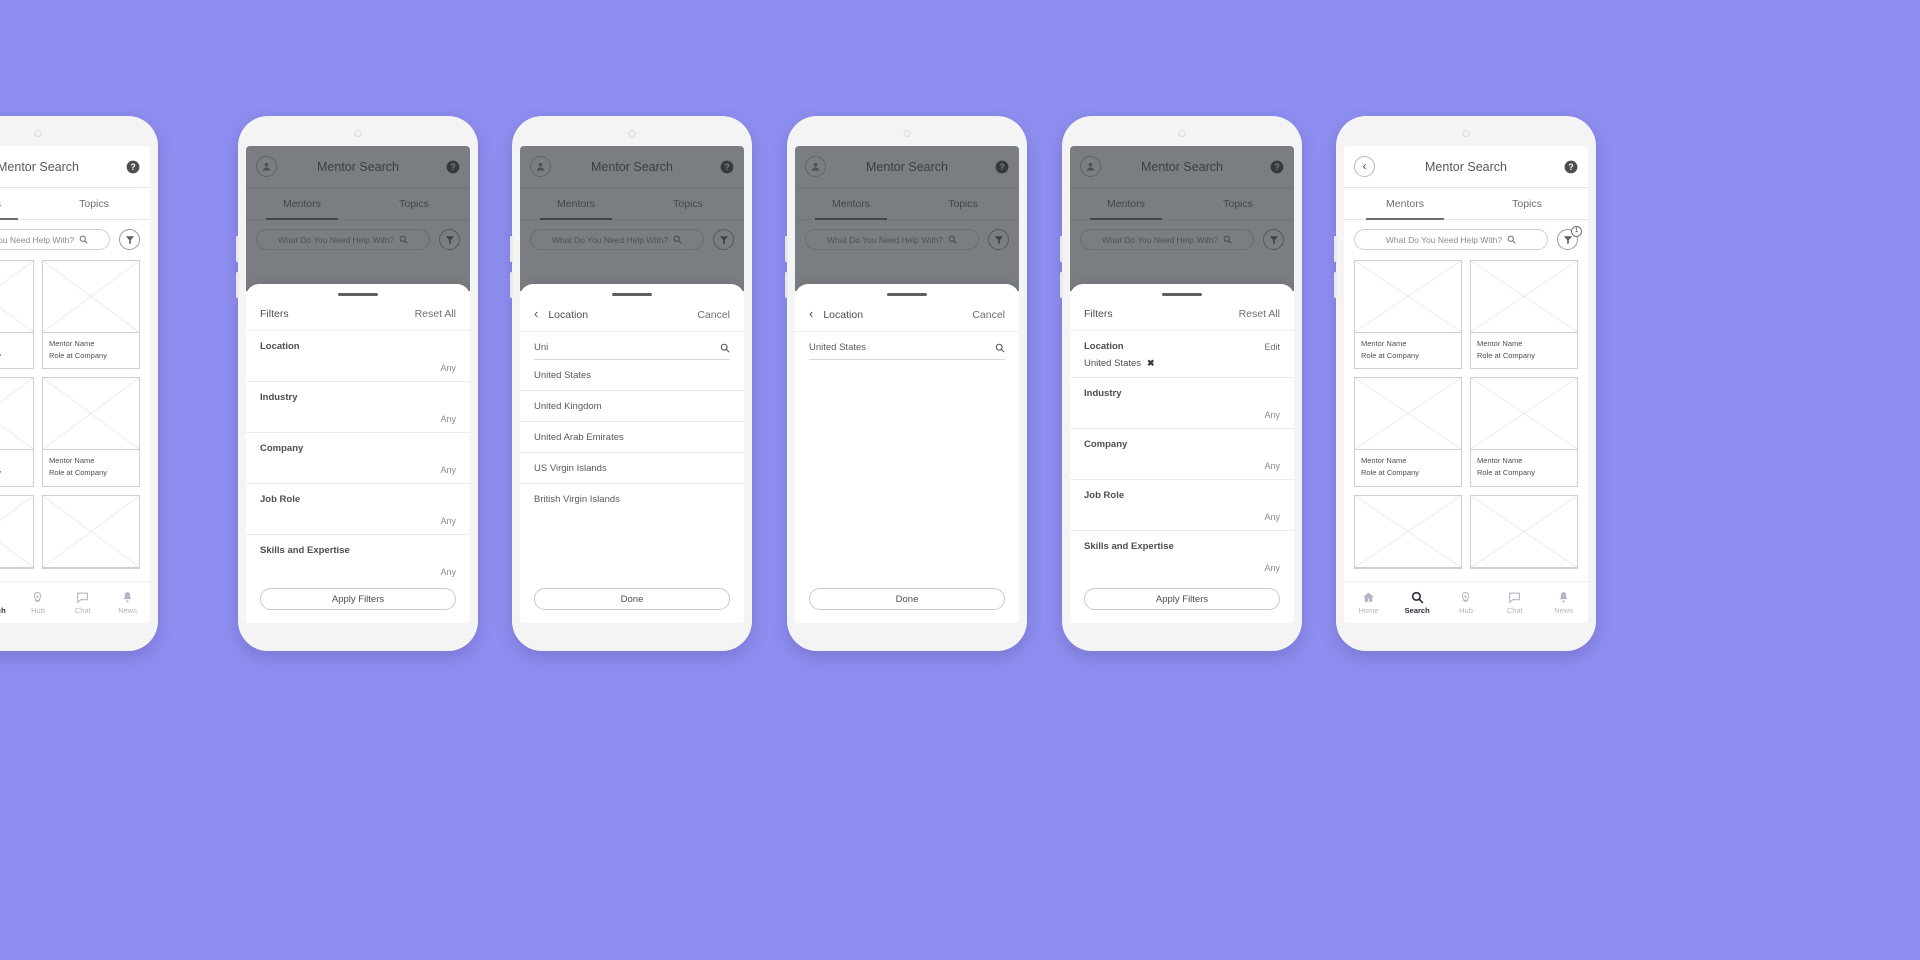 This screenshot has height=960, width=1920. Describe the element at coordinates (1368, 603) in the screenshot. I see `nav-item-home: Home` at that location.